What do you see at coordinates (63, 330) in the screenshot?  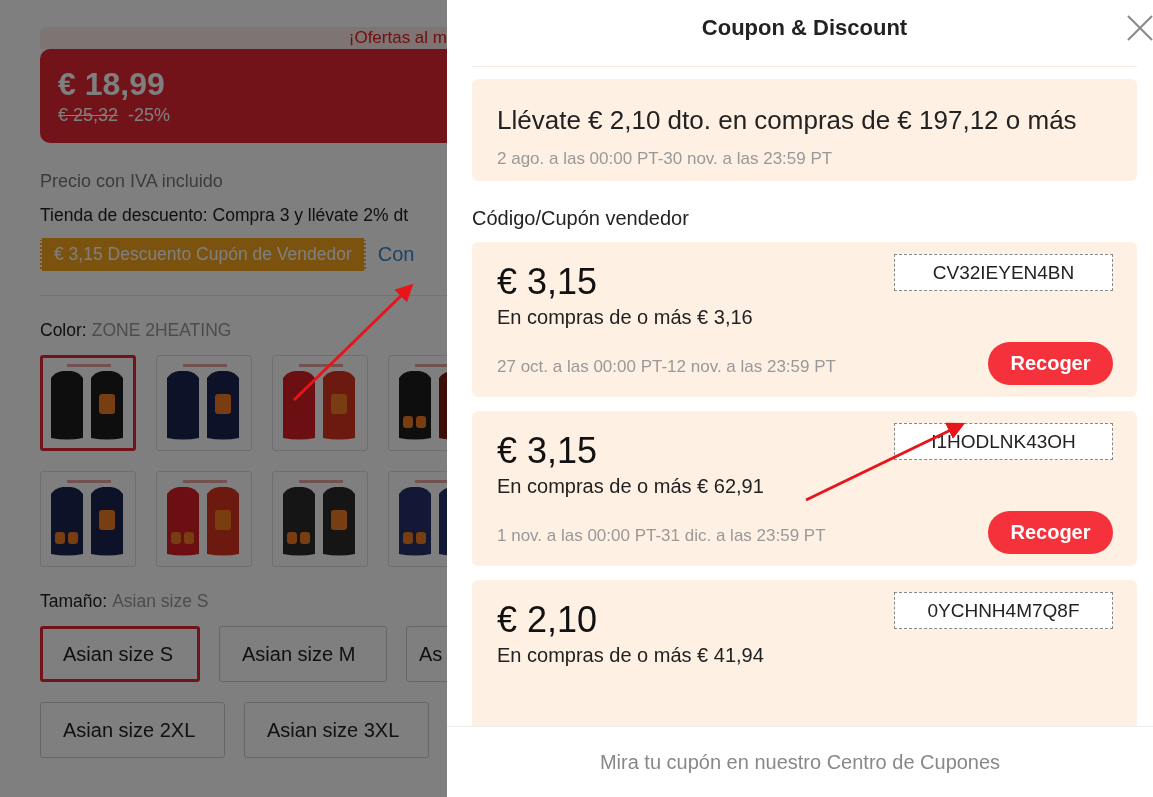 I see `color-label: Color:` at bounding box center [63, 330].